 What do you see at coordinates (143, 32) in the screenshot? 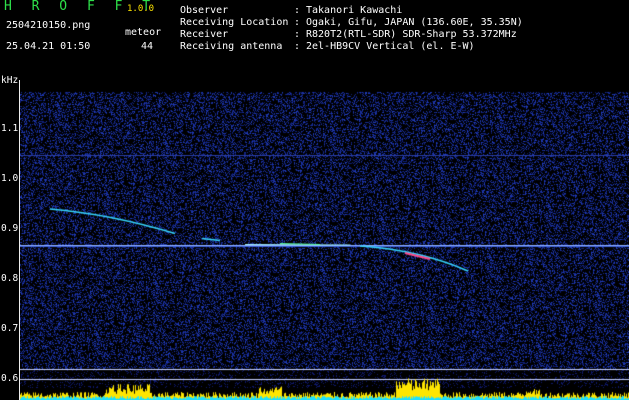
I see `mode-label: meteor` at bounding box center [143, 32].